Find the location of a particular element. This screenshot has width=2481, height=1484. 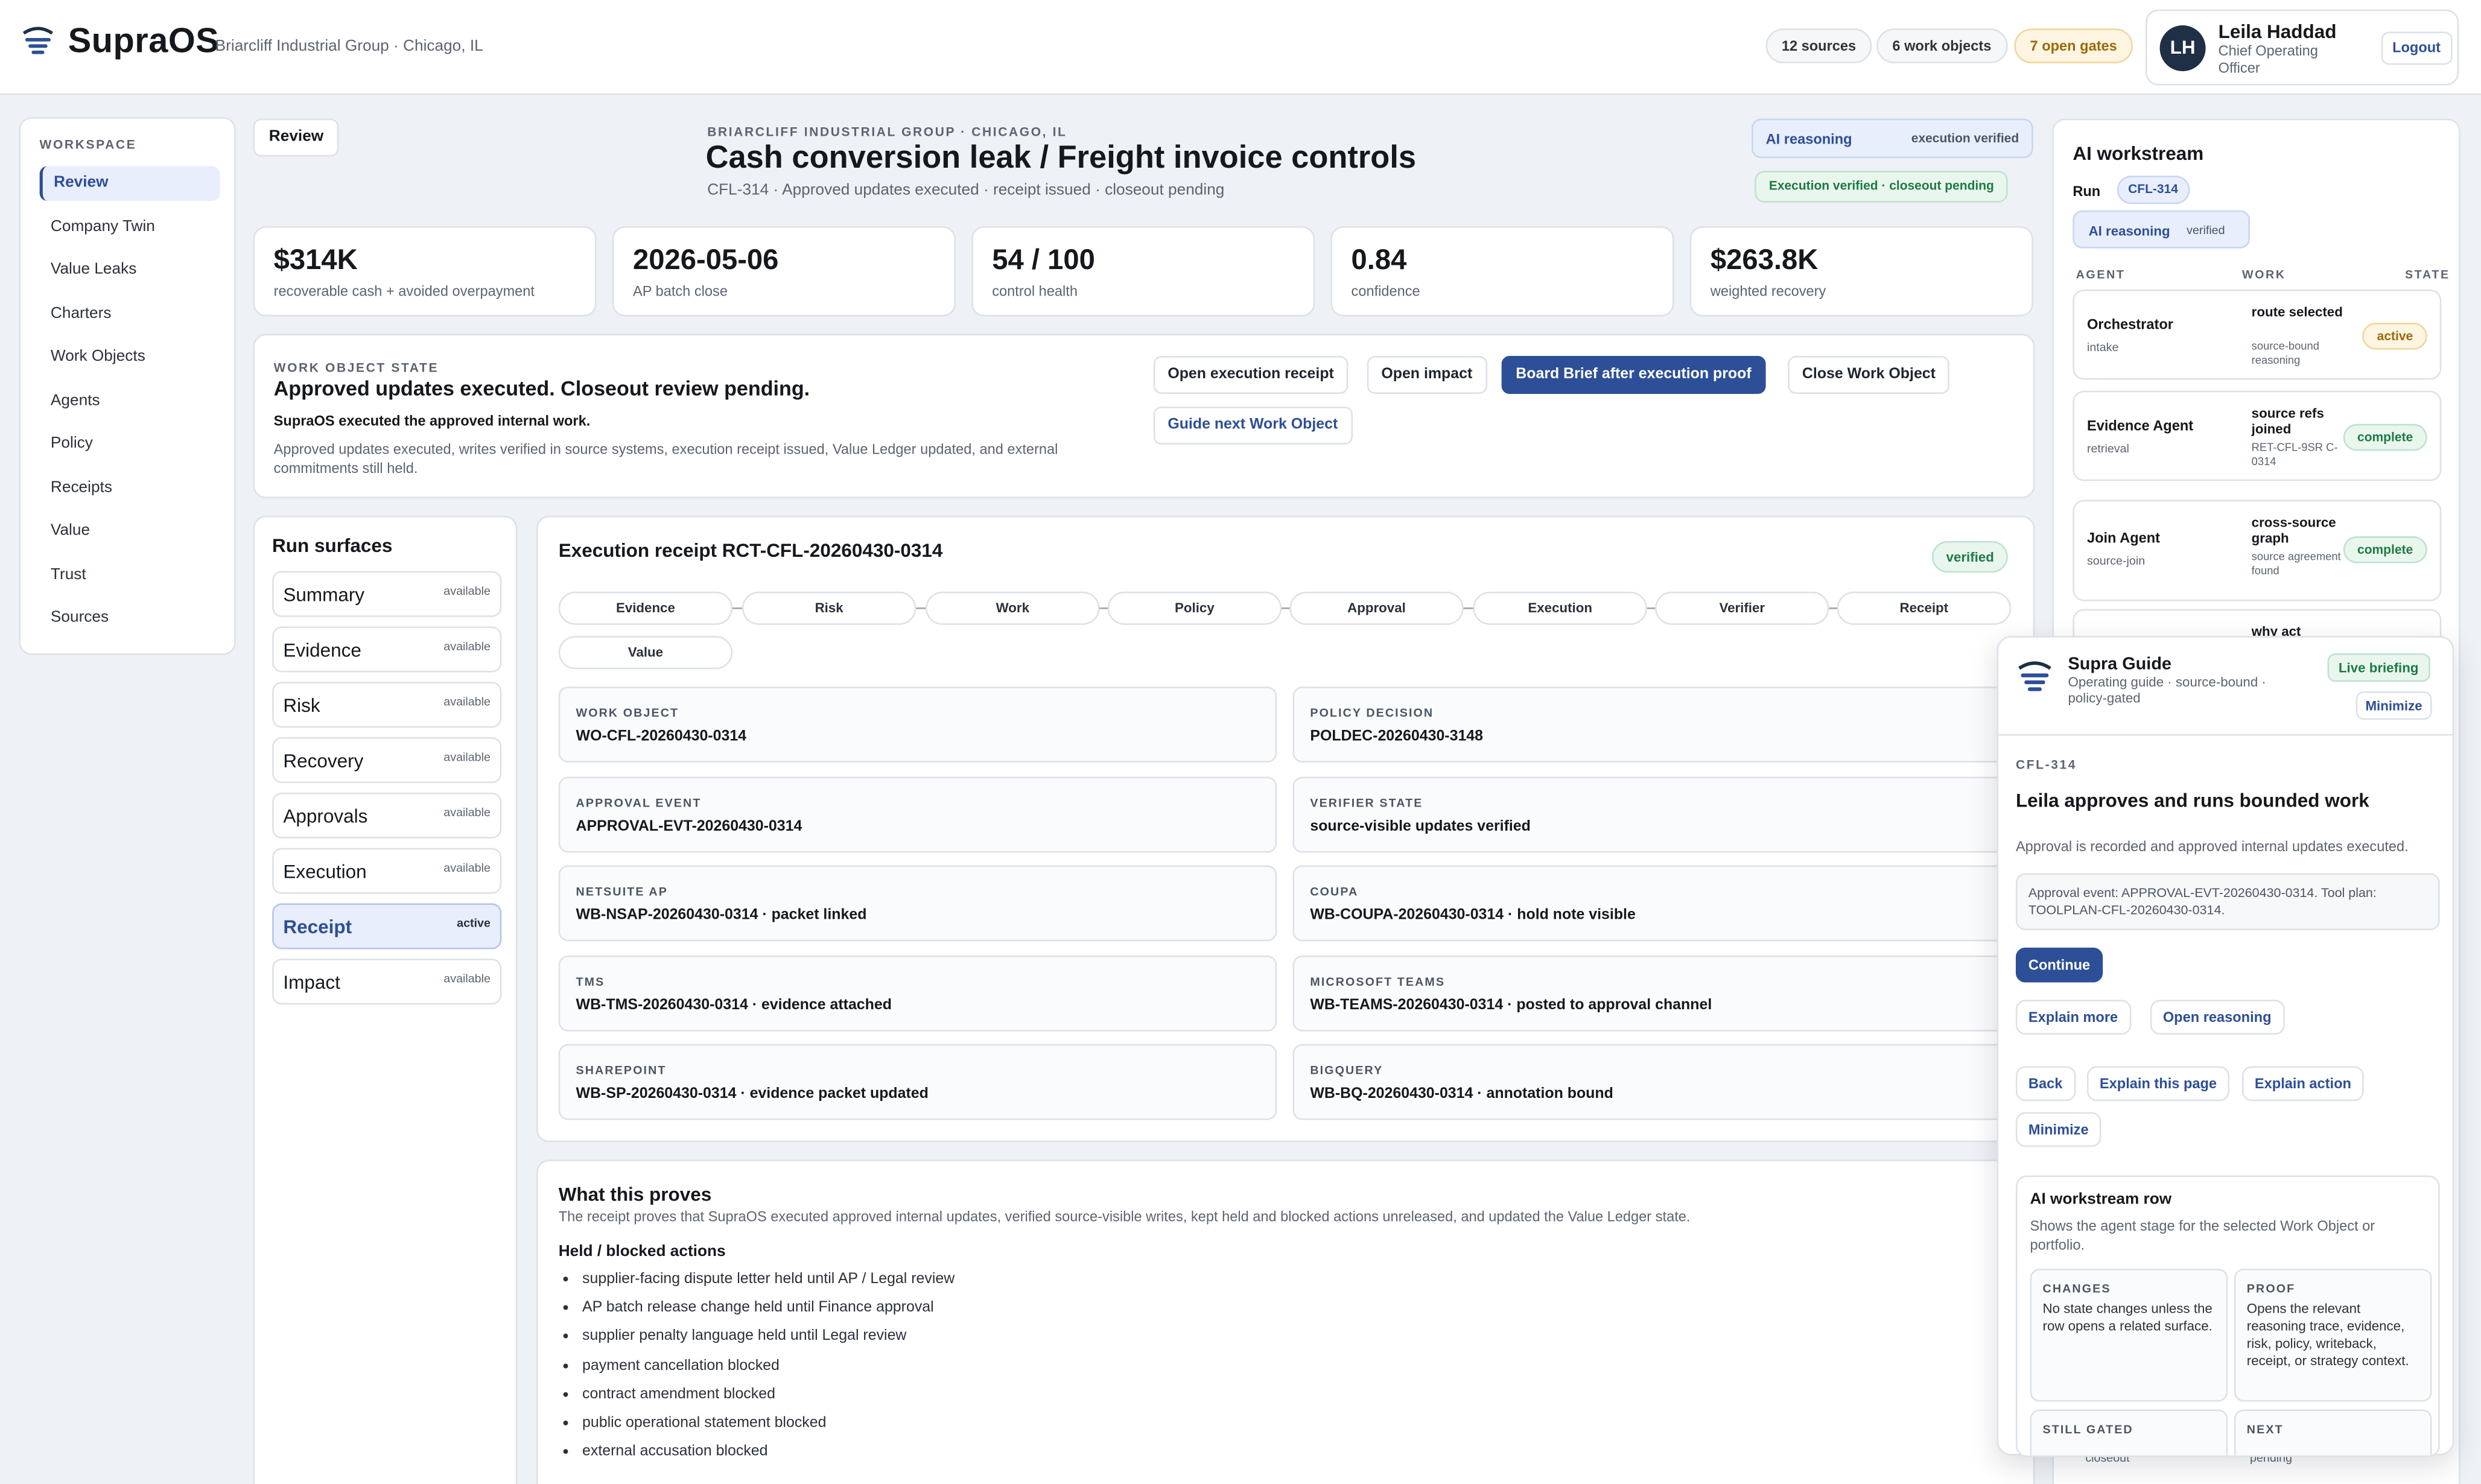

column-header-agent: AGENT is located at coordinates (2101, 274).